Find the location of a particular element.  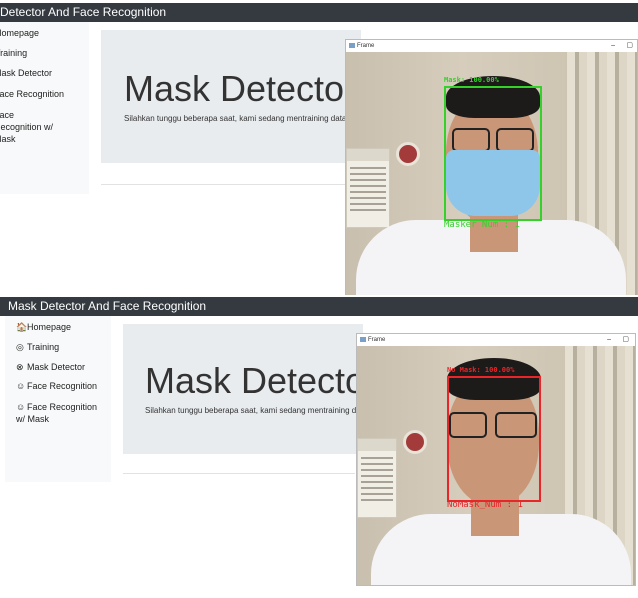

mask-icon: ⊗ is located at coordinates (20, 367).